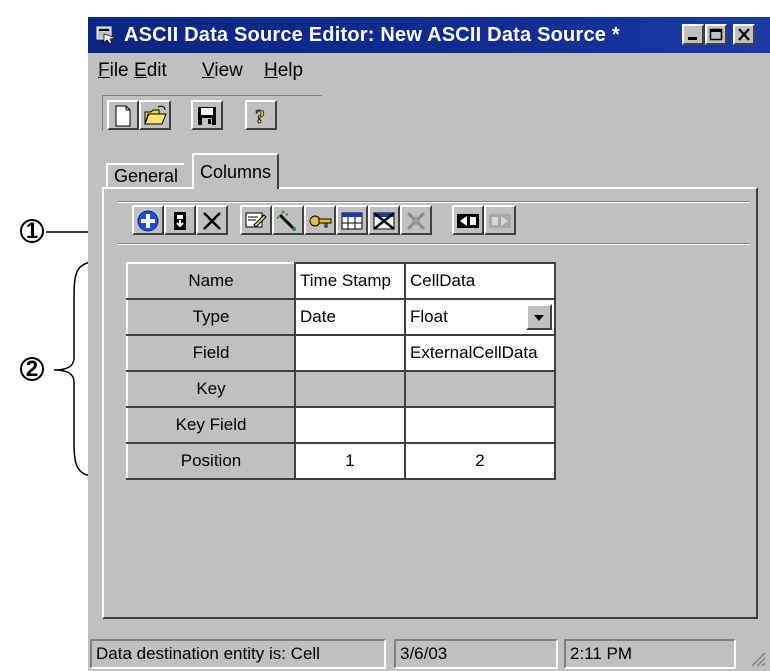 The width and height of the screenshot is (770, 671). I want to click on toolbar-top-divider, so click(434, 202).